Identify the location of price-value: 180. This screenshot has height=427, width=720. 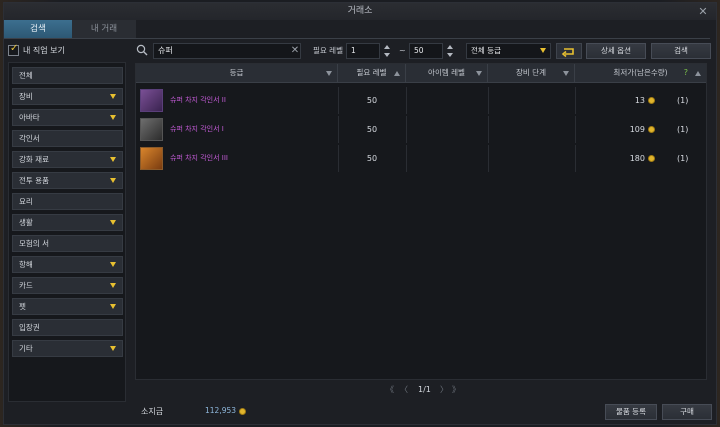
(637, 158).